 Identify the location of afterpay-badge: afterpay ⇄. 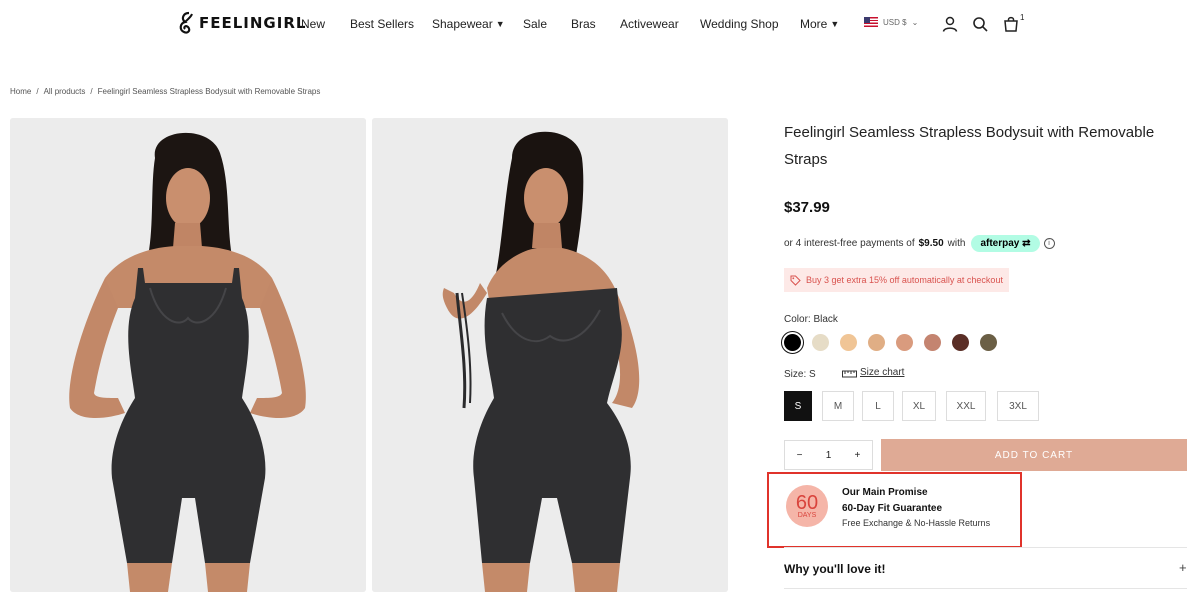
(1005, 243).